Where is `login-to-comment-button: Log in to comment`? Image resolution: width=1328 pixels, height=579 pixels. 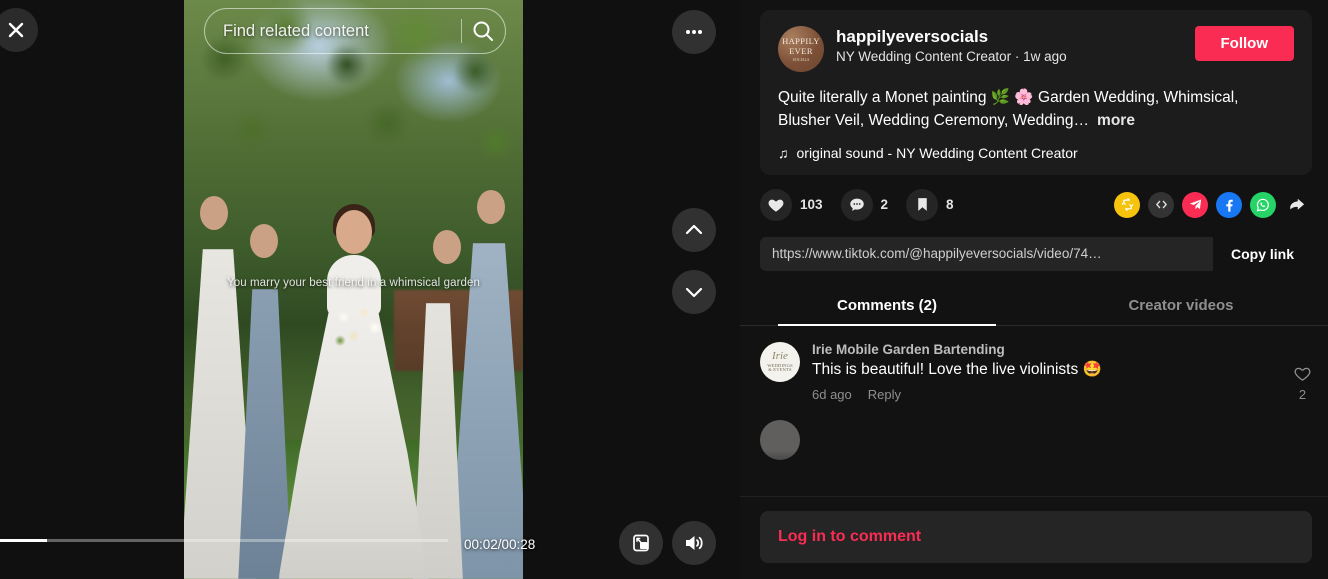
login-to-comment-button: Log in to comment is located at coordinates (1036, 537).